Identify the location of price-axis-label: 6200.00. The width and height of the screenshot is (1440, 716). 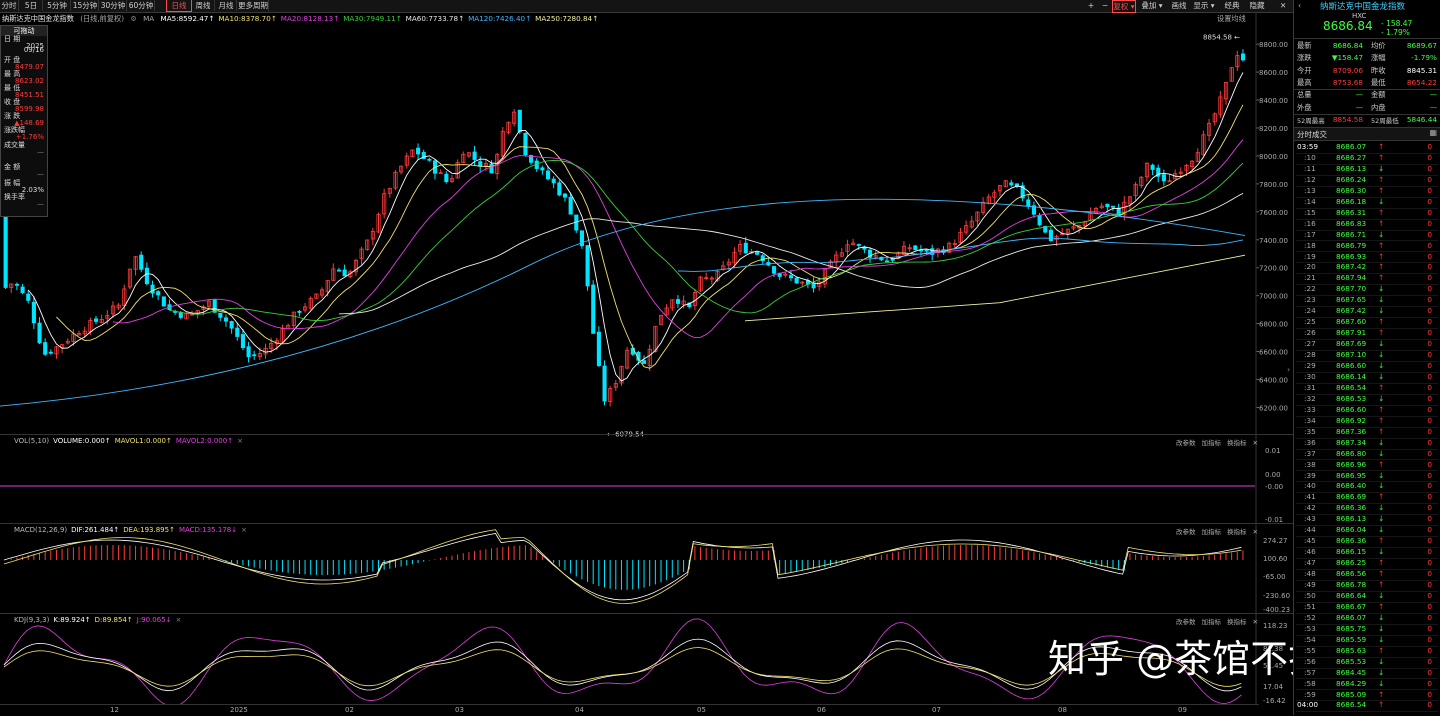
(1273, 408).